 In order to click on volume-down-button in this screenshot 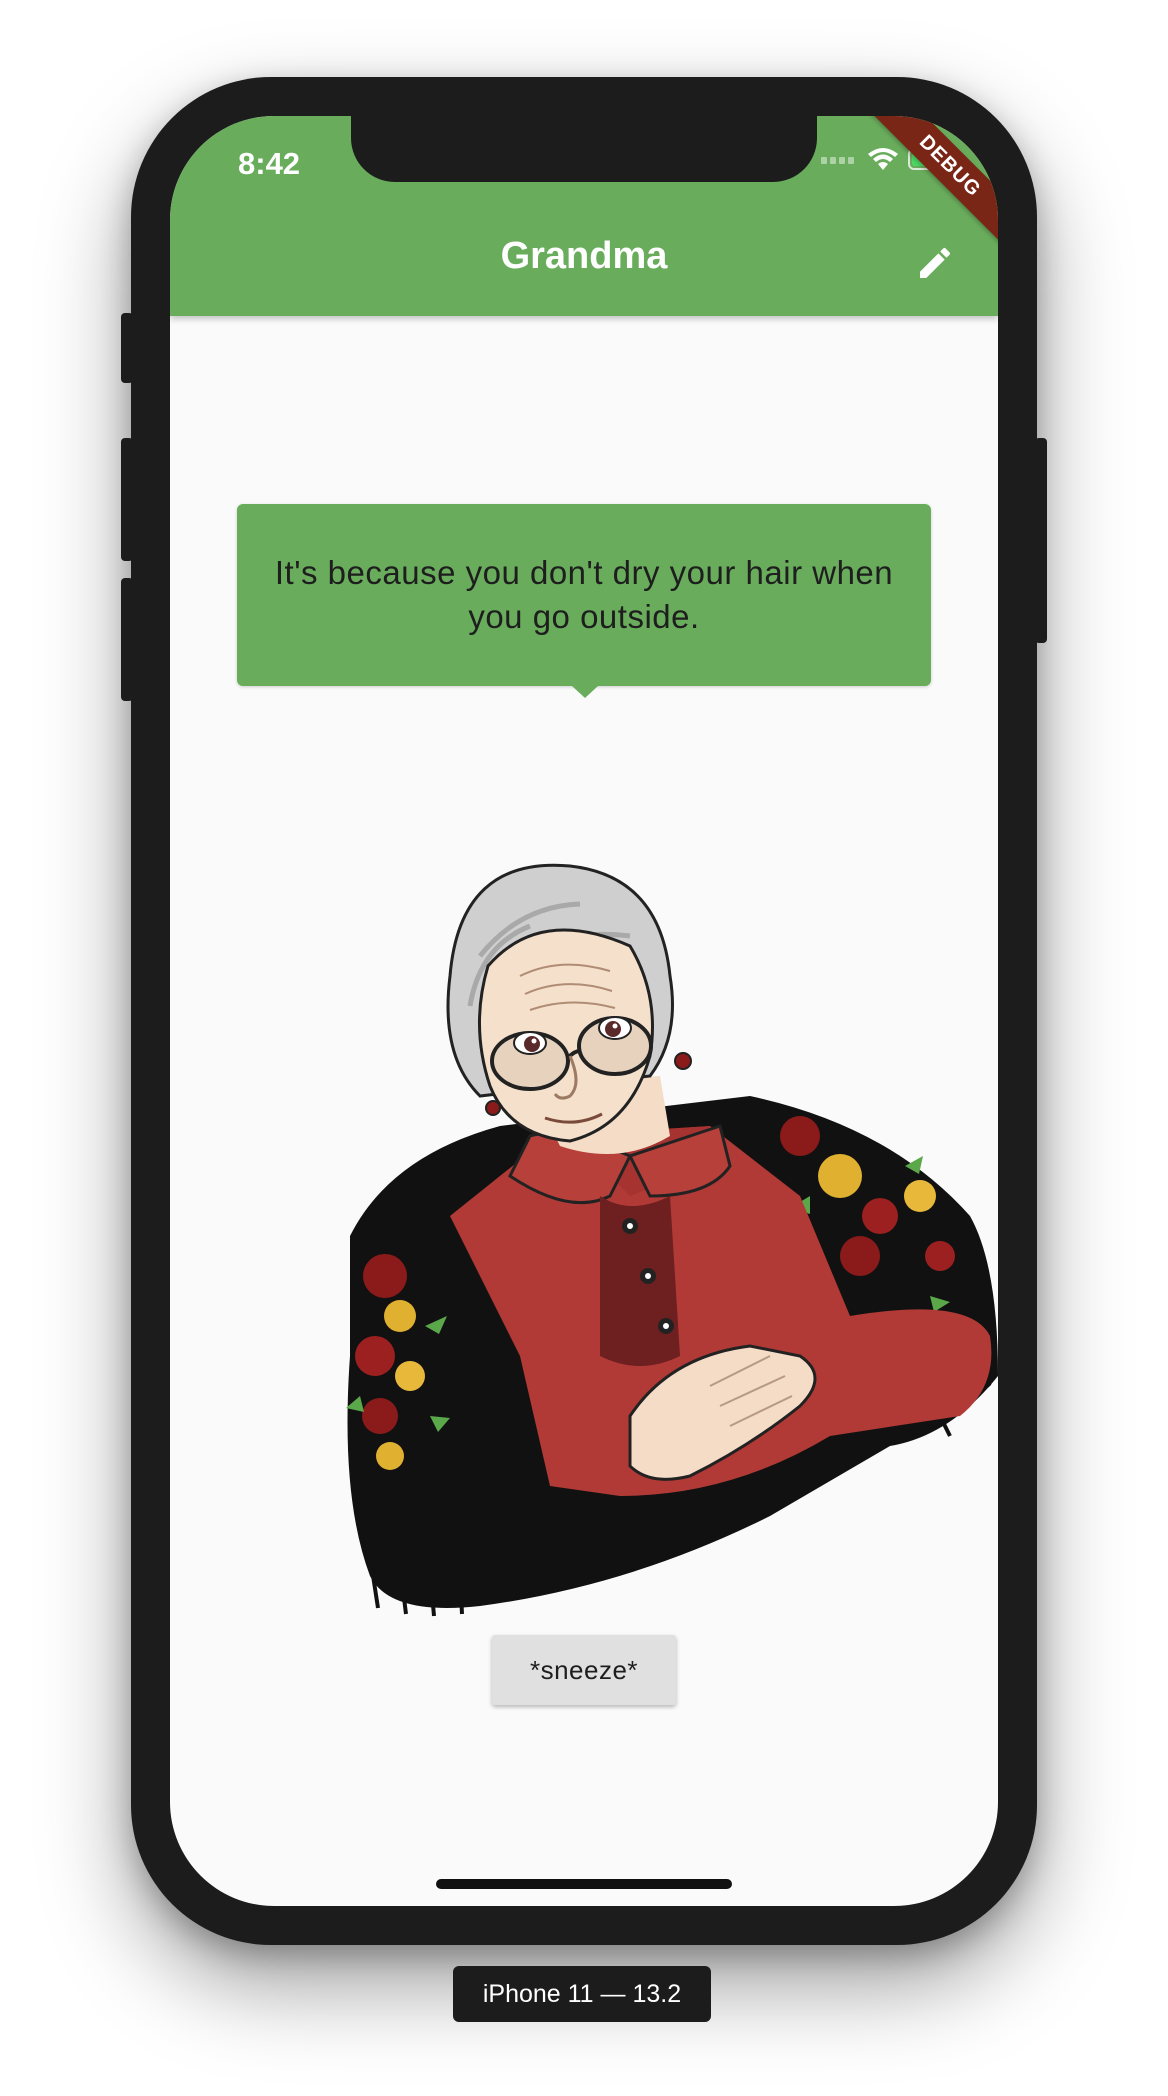, I will do `click(127, 639)`.